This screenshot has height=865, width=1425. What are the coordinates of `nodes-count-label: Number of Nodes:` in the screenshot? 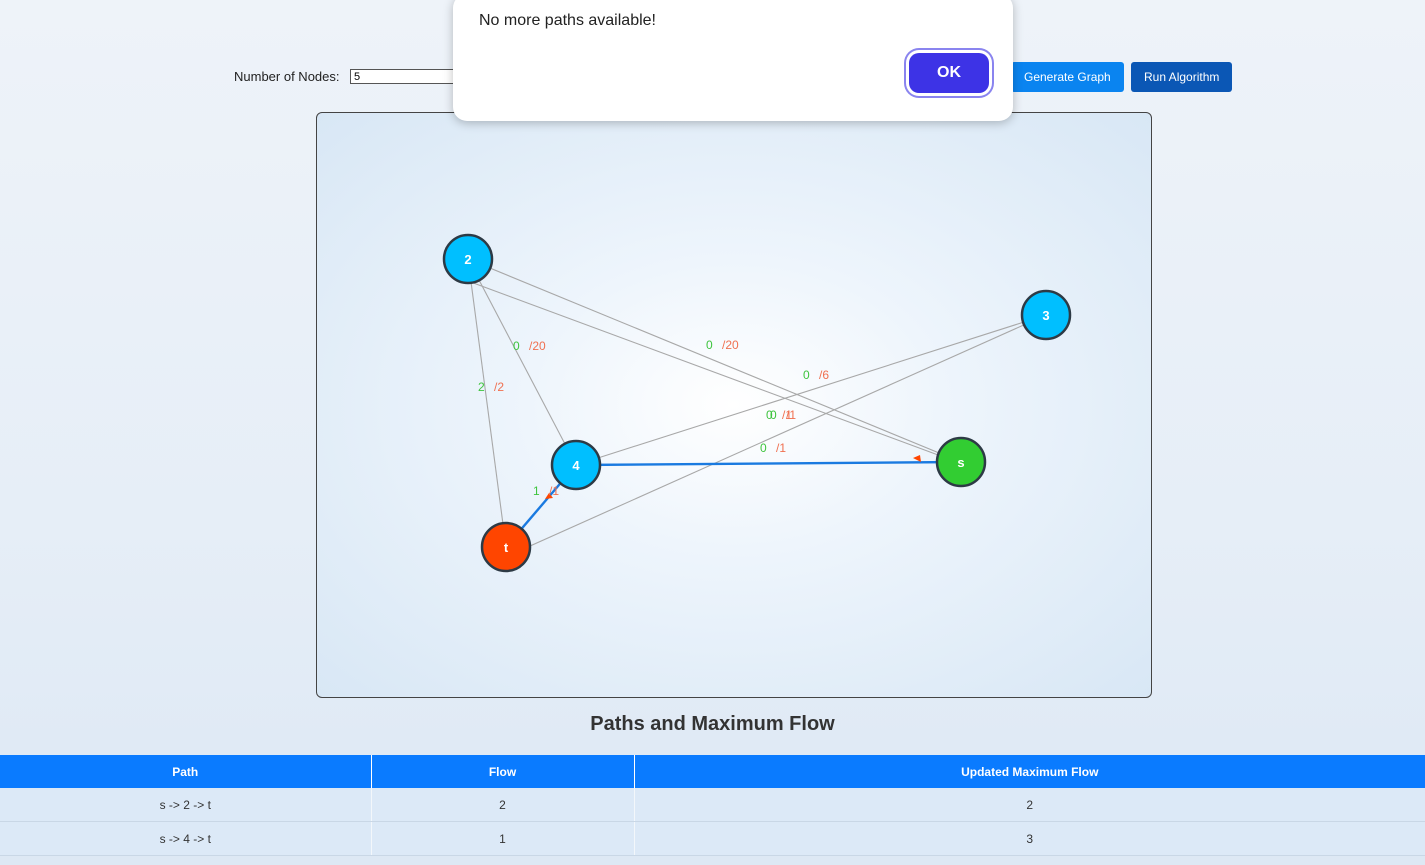 It's located at (287, 76).